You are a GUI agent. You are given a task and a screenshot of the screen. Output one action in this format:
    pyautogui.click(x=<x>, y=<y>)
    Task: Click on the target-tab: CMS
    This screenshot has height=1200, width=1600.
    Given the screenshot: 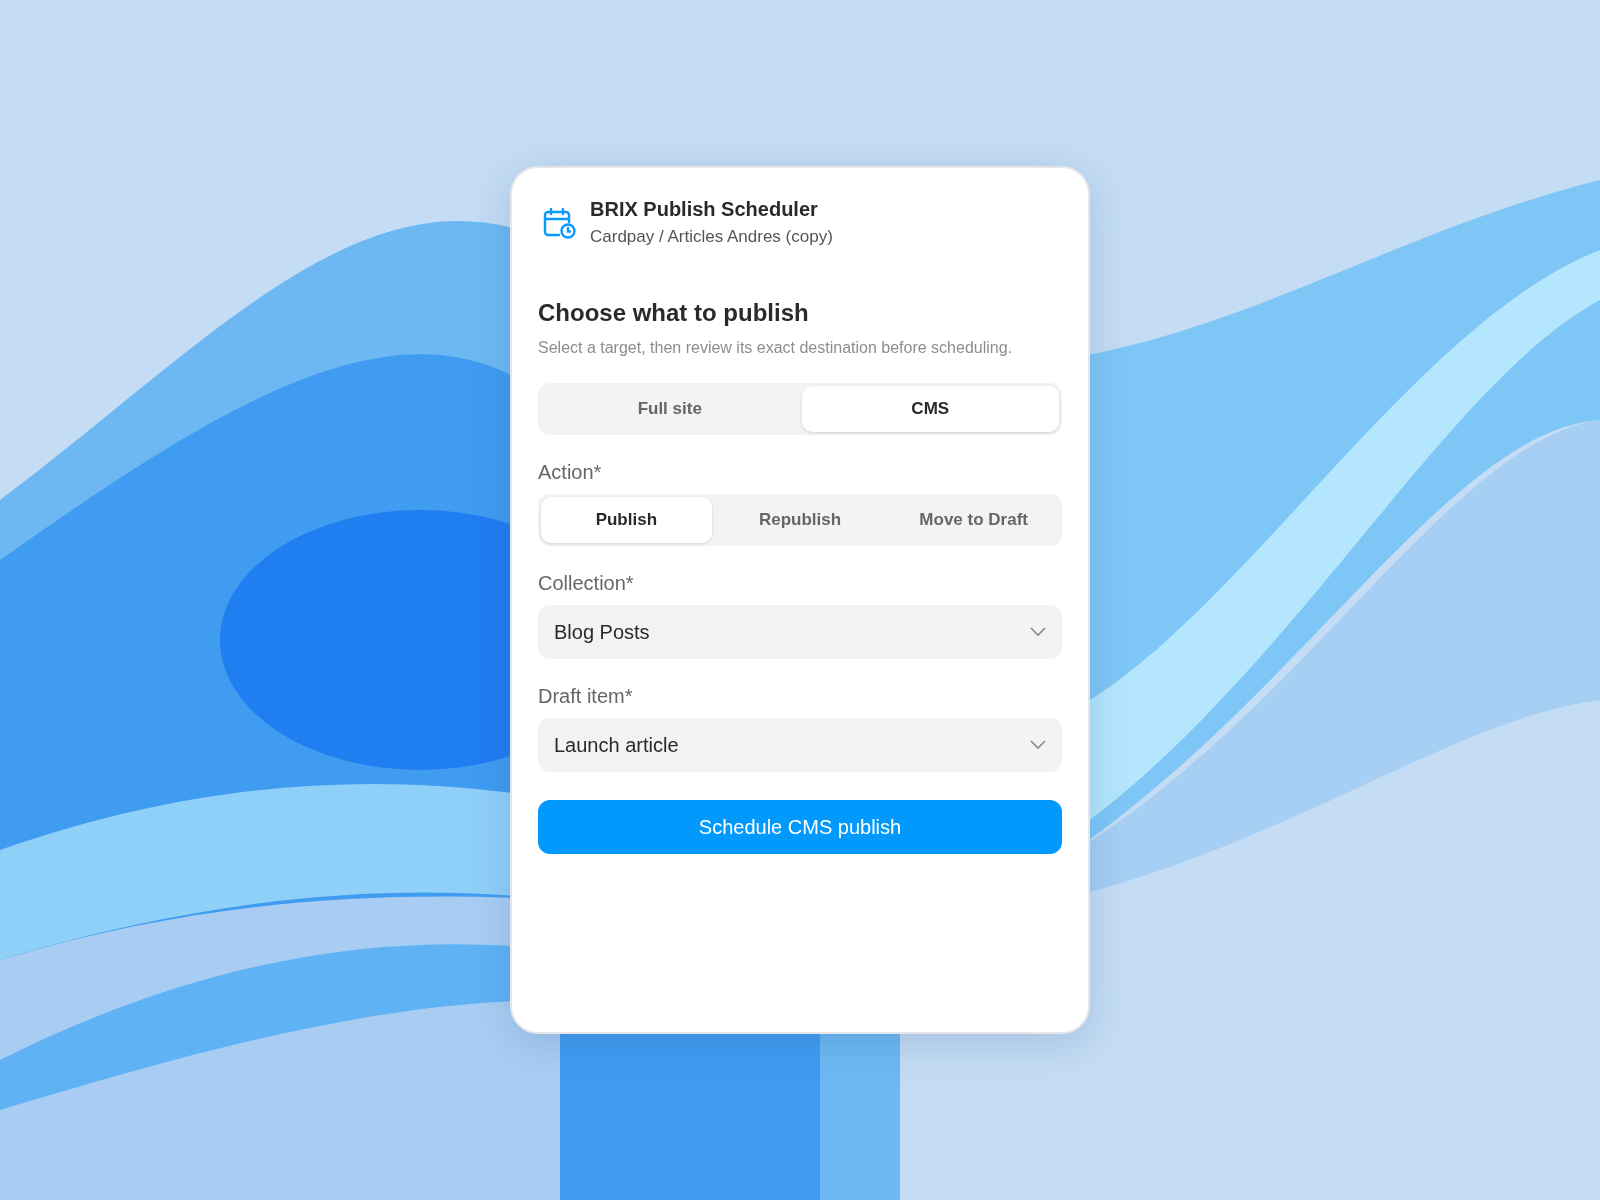 What is the action you would take?
    pyautogui.click(x=930, y=409)
    